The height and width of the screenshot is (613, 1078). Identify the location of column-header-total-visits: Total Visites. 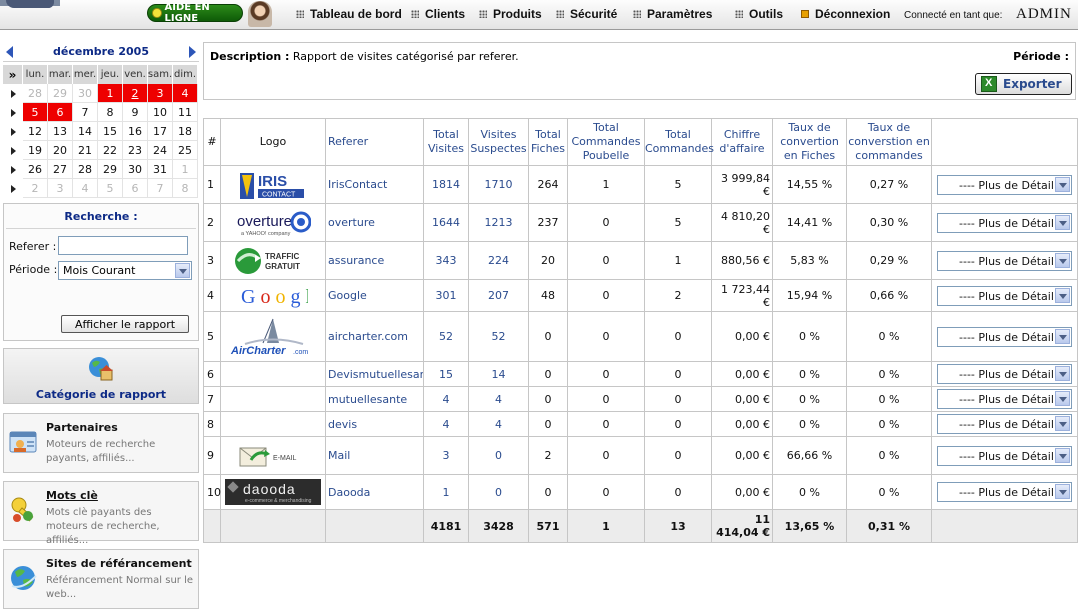
(446, 142).